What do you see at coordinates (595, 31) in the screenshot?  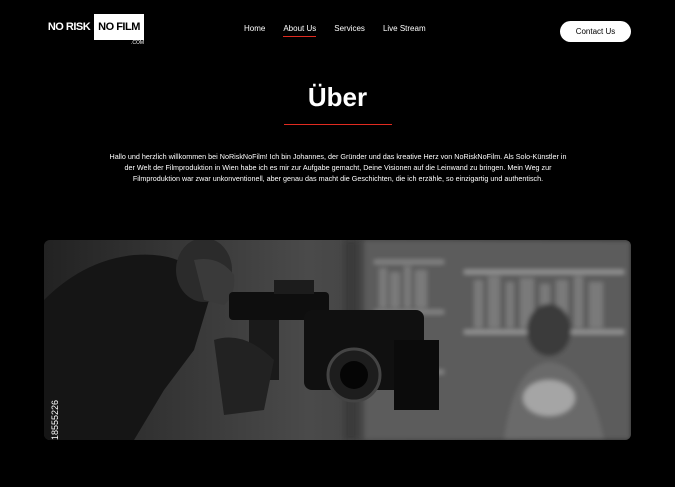 I see `contact-us-button: Contact Us` at bounding box center [595, 31].